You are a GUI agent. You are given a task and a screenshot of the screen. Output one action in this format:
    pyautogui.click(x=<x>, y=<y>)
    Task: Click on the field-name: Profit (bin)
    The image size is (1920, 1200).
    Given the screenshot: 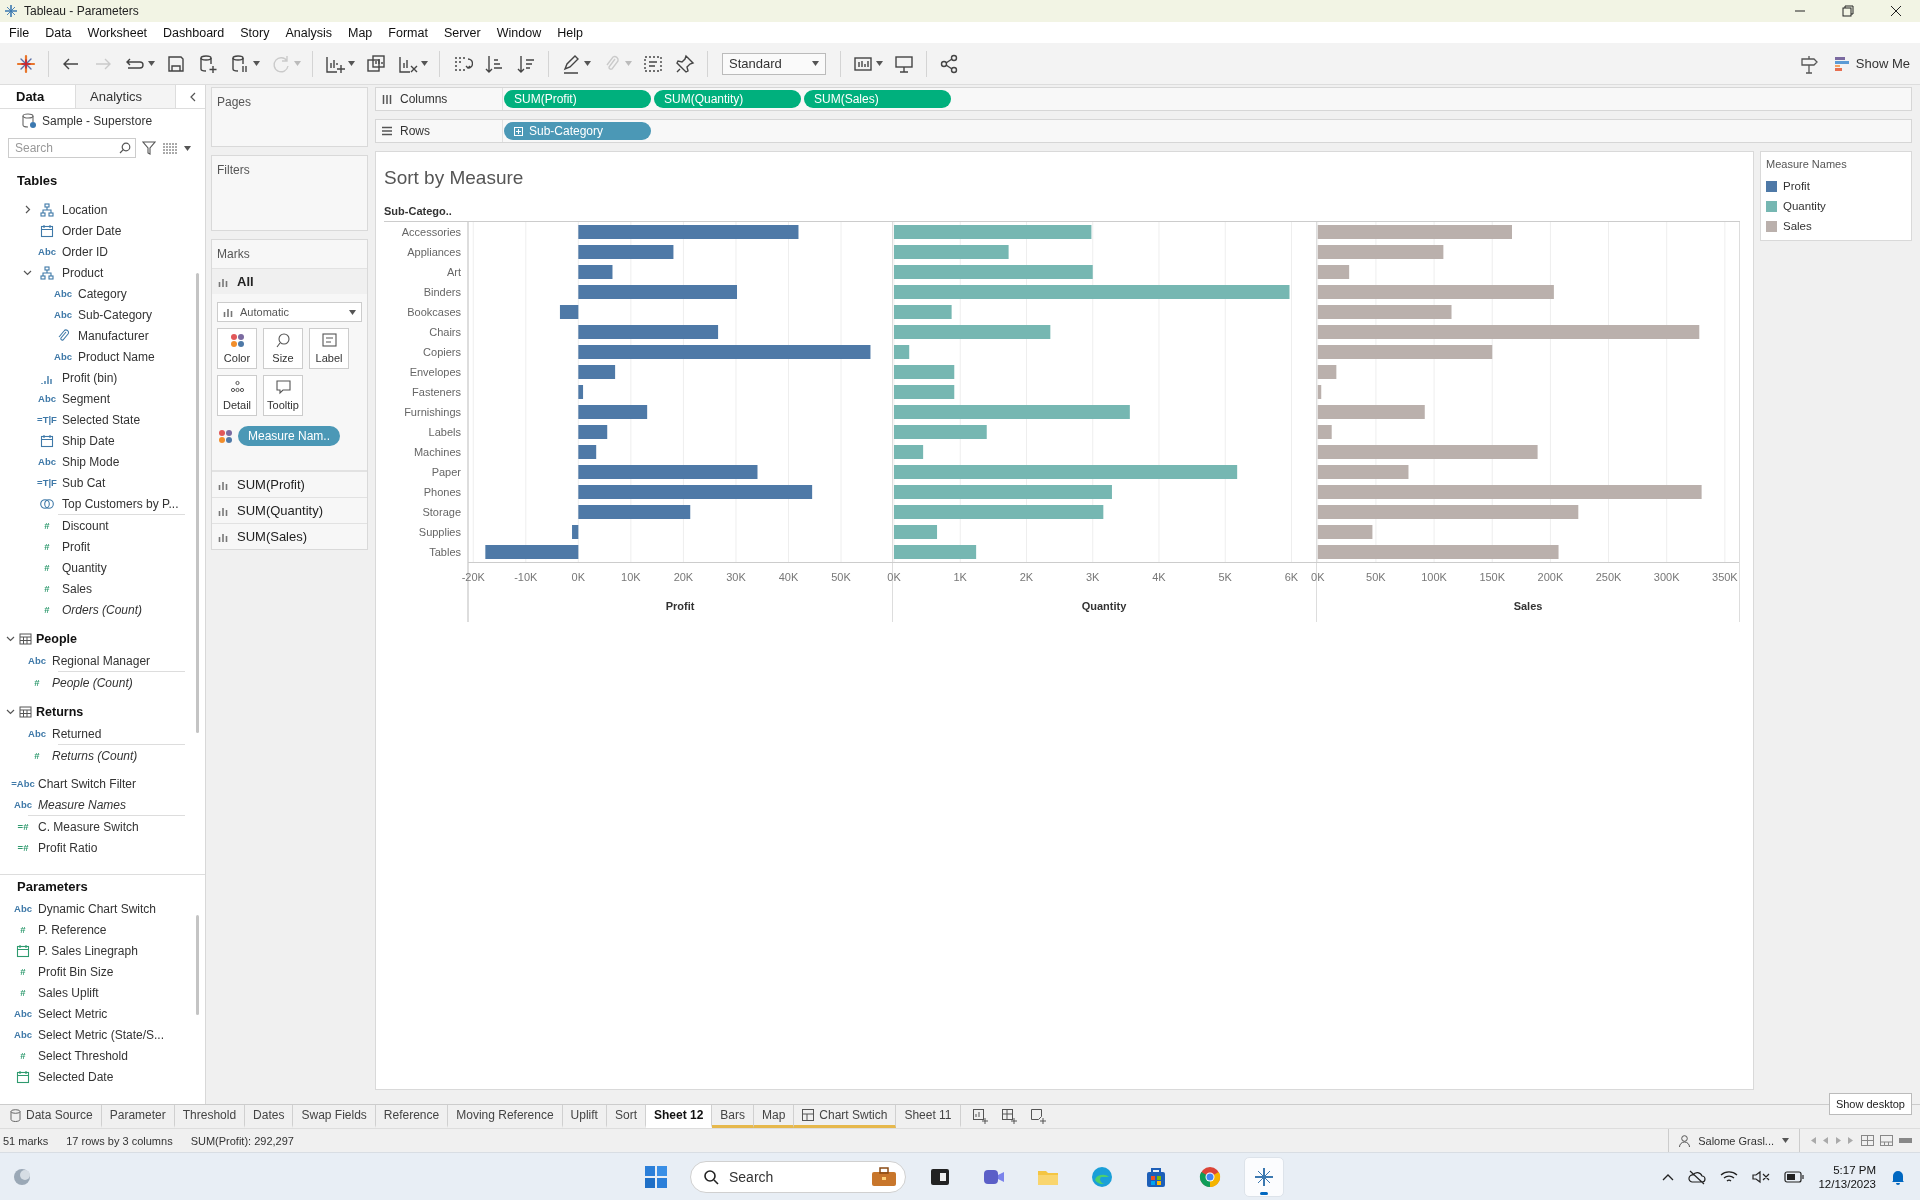 What is the action you would take?
    pyautogui.click(x=89, y=377)
    